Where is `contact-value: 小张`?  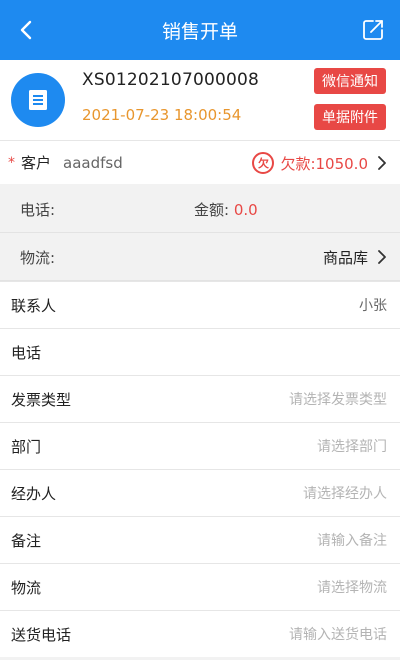 contact-value: 小张 is located at coordinates (373, 305).